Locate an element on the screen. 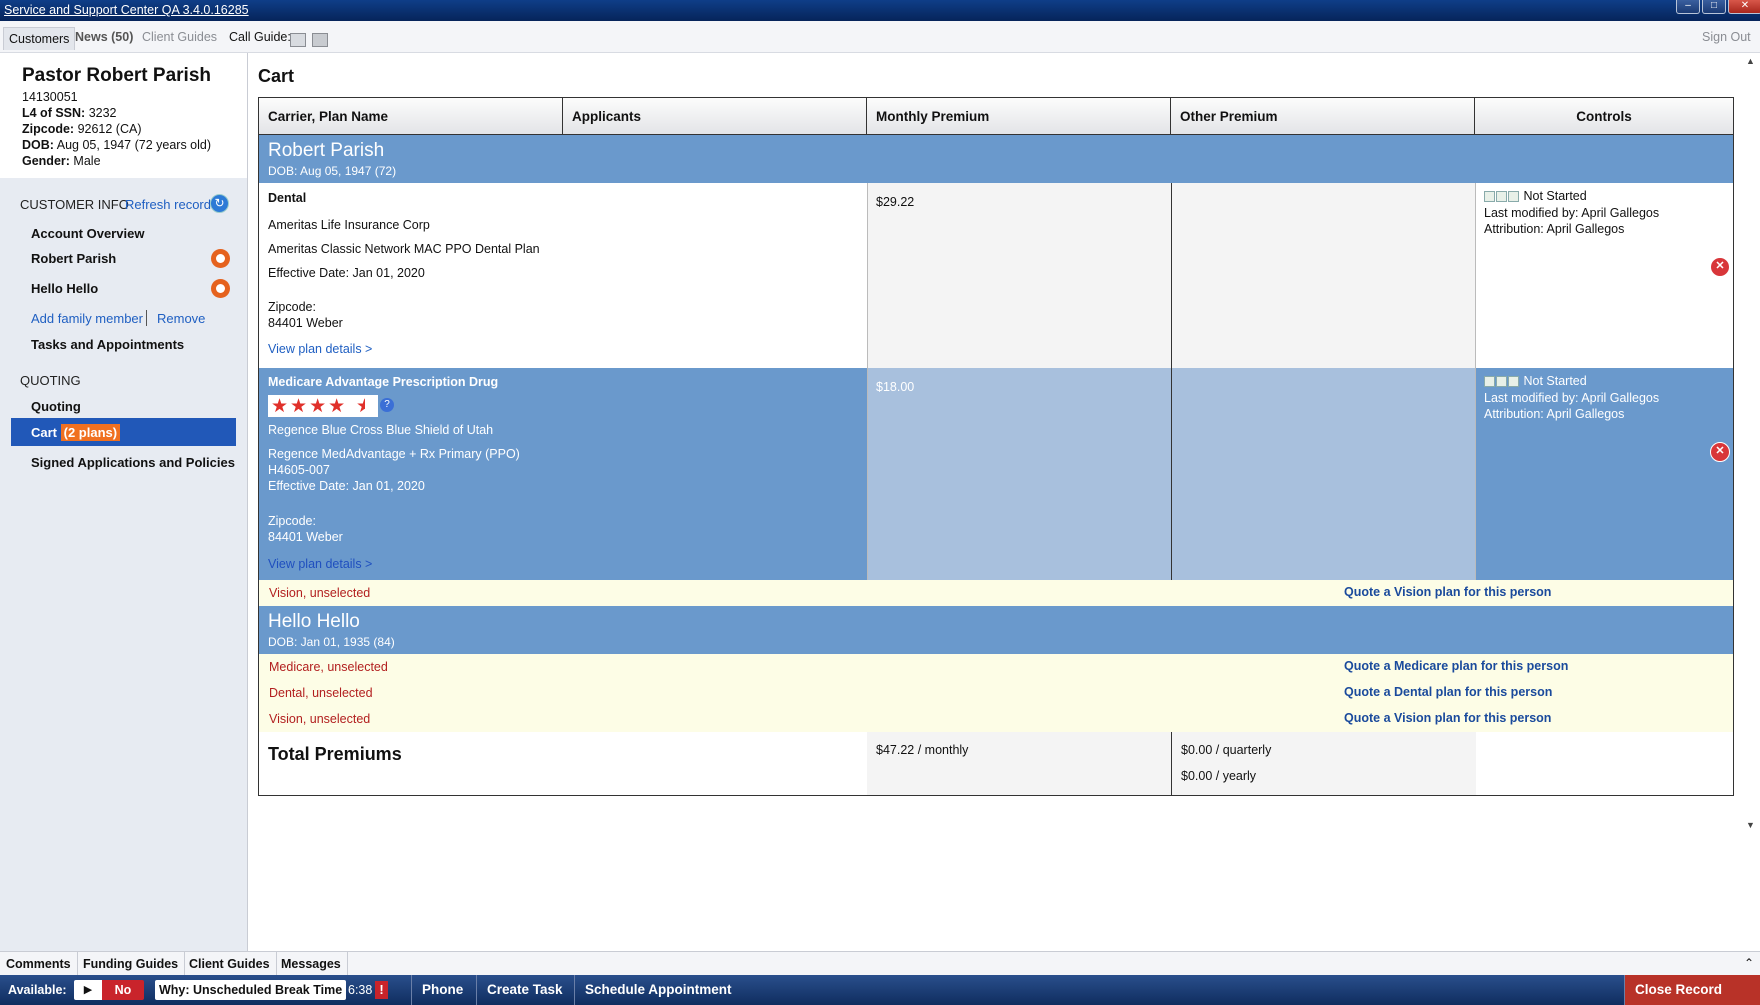 This screenshot has height=1005, width=1760. sign-out-link: Sign Out is located at coordinates (1726, 37).